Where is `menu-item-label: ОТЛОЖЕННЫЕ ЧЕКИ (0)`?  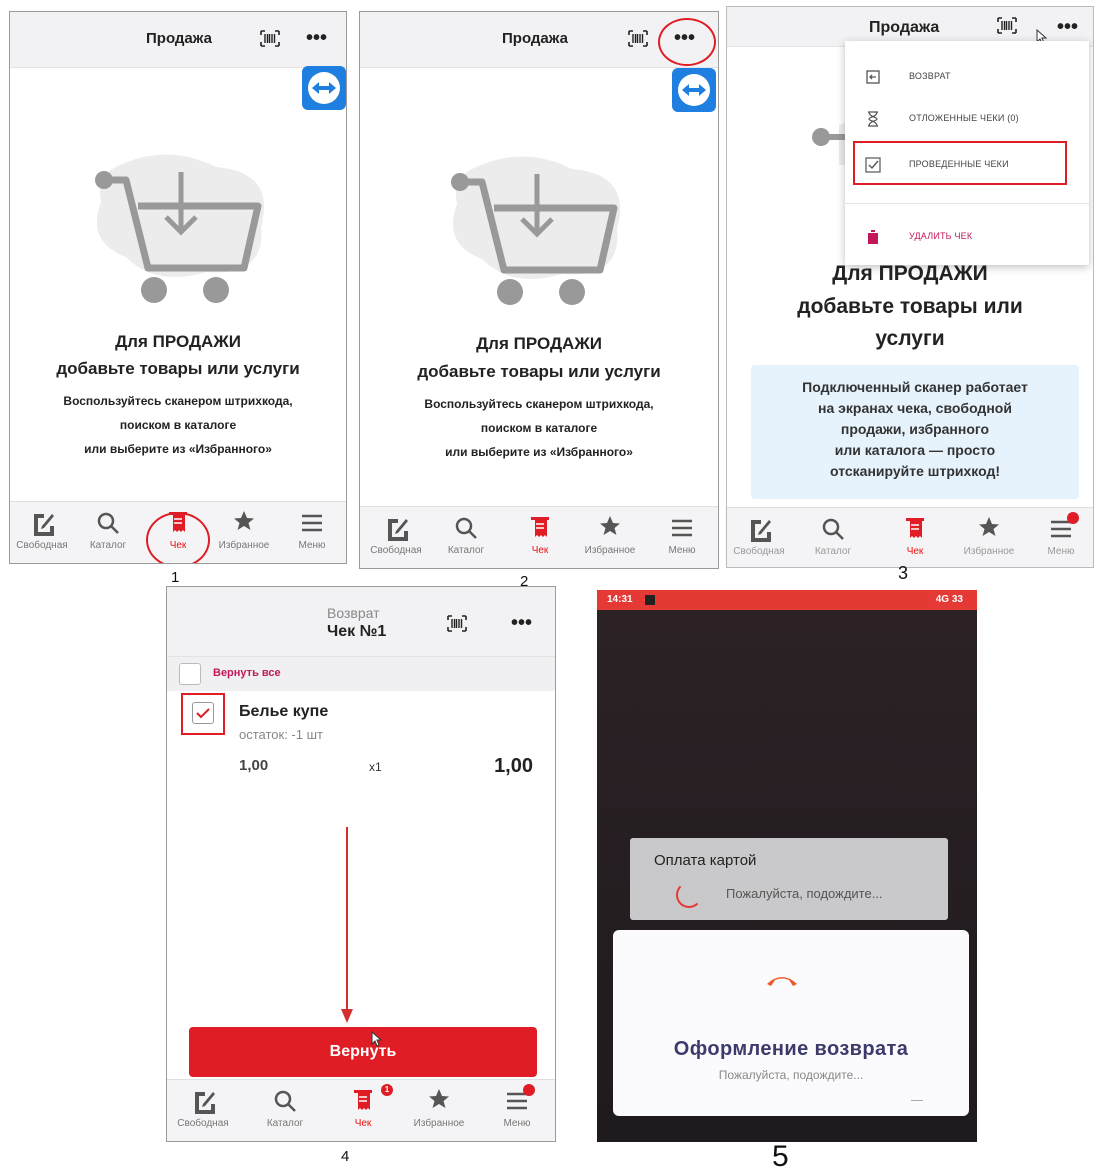
menu-item-label: ОТЛОЖЕННЫЕ ЧЕКИ (0) is located at coordinates (964, 118).